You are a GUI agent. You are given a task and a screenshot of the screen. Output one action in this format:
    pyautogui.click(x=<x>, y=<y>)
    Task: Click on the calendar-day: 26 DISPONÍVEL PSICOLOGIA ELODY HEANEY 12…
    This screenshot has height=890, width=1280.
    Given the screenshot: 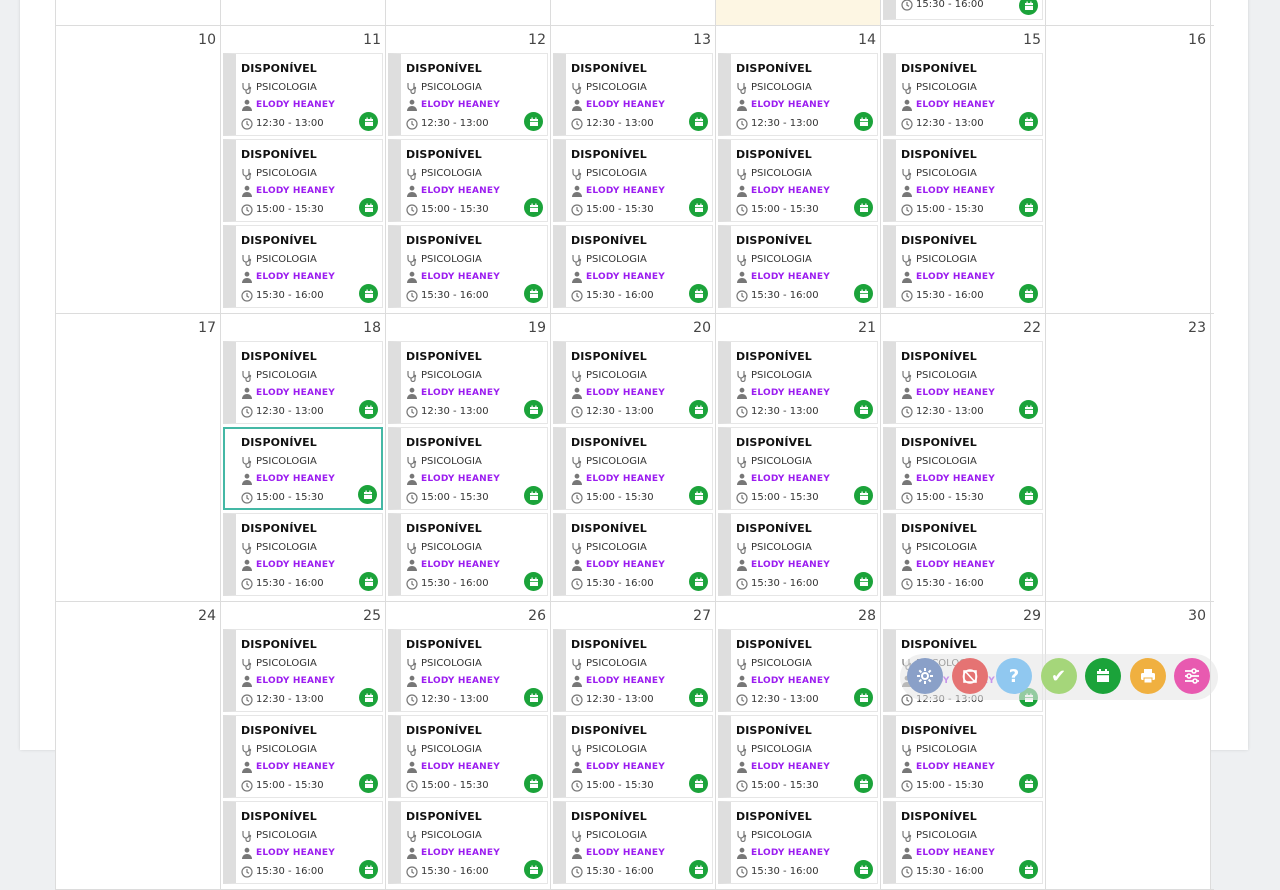 What is the action you would take?
    pyautogui.click(x=468, y=745)
    